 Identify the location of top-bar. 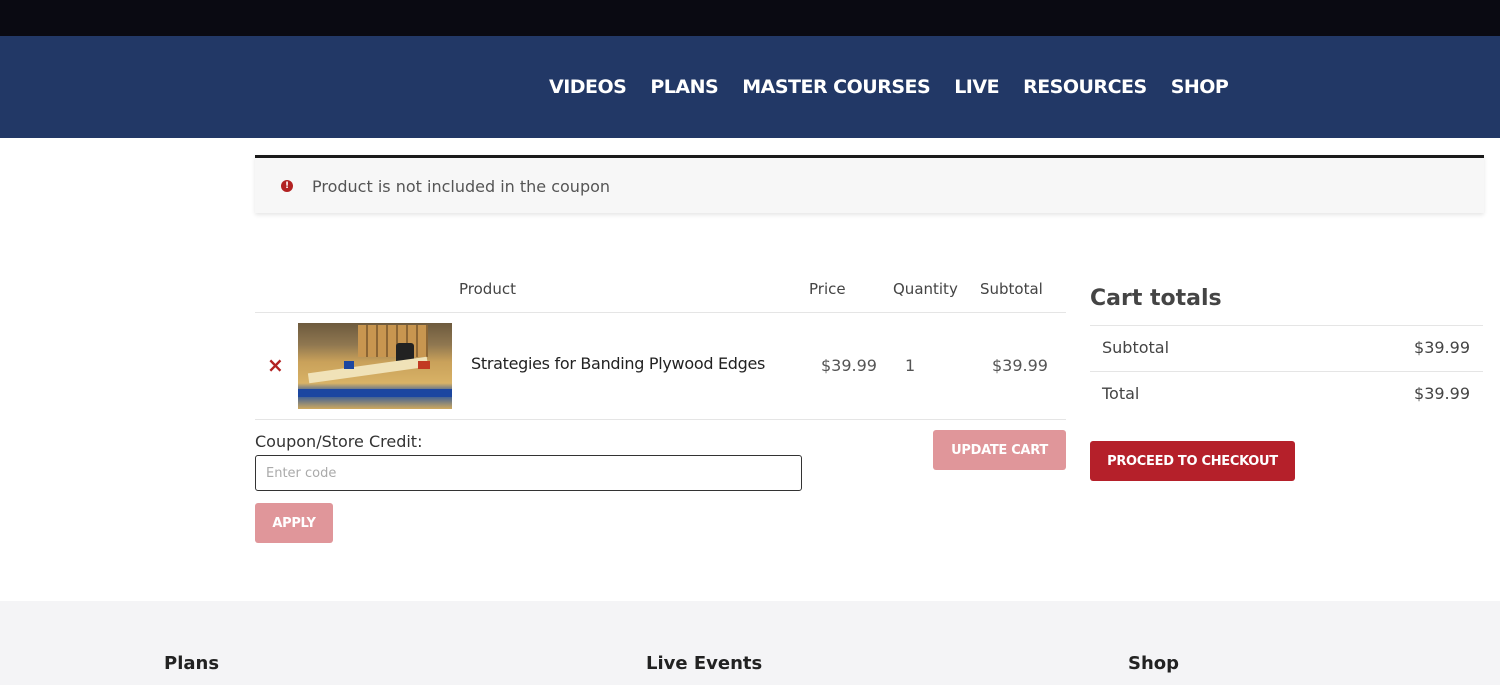
(750, 18).